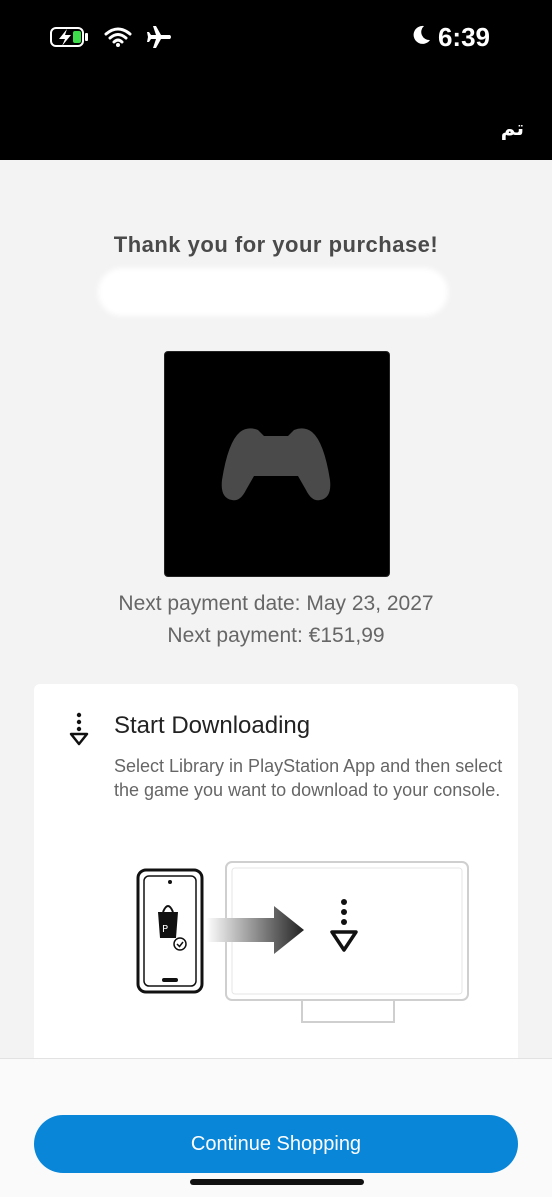  What do you see at coordinates (273, 292) in the screenshot?
I see `redacted-text` at bounding box center [273, 292].